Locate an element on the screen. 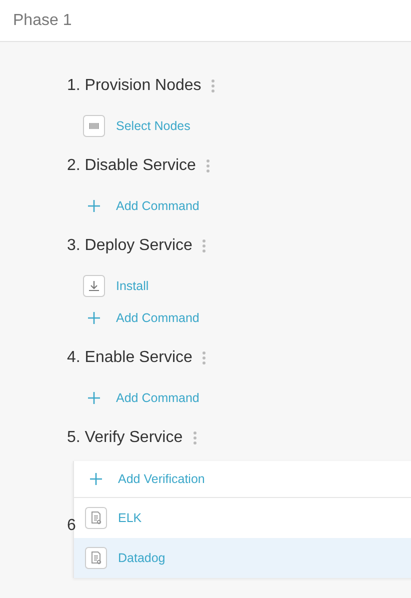 The height and width of the screenshot is (598, 411). menu-item: ELK is located at coordinates (242, 518).